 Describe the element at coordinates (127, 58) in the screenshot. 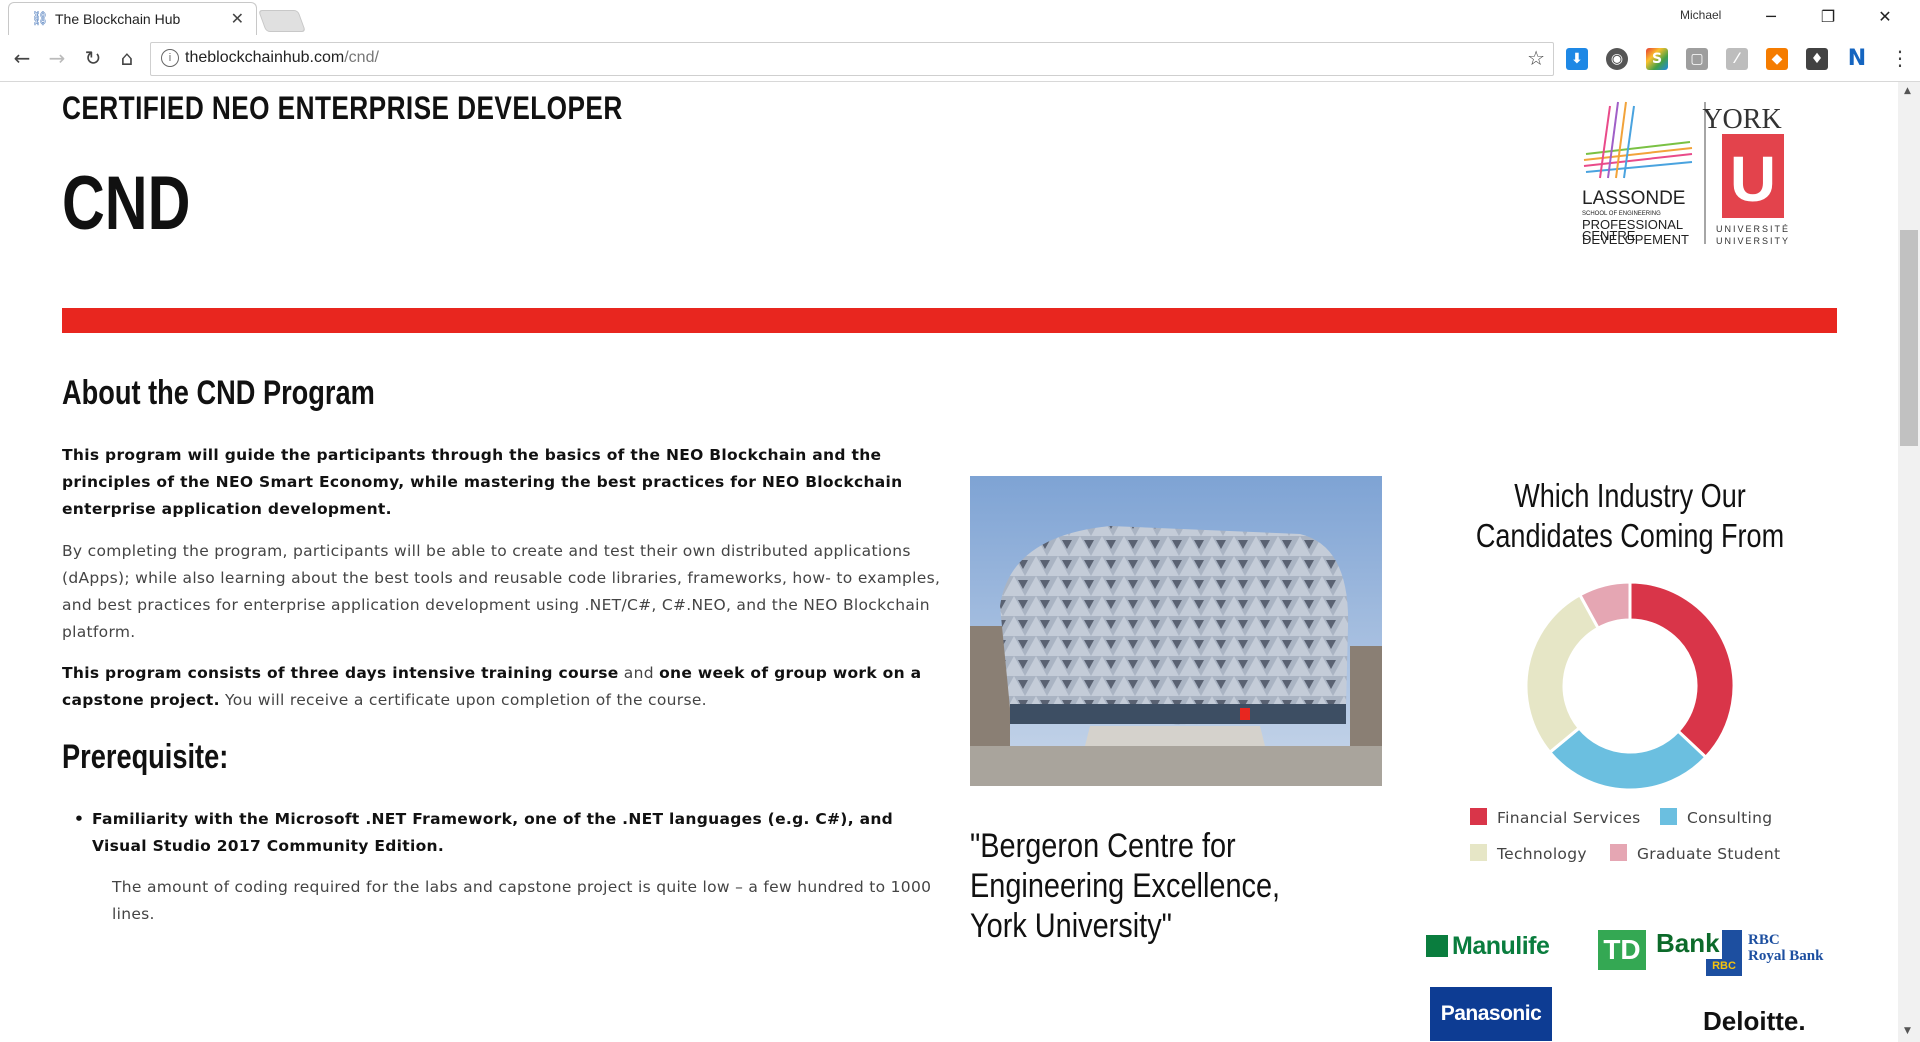

I see `home-icon: ⌂` at that location.